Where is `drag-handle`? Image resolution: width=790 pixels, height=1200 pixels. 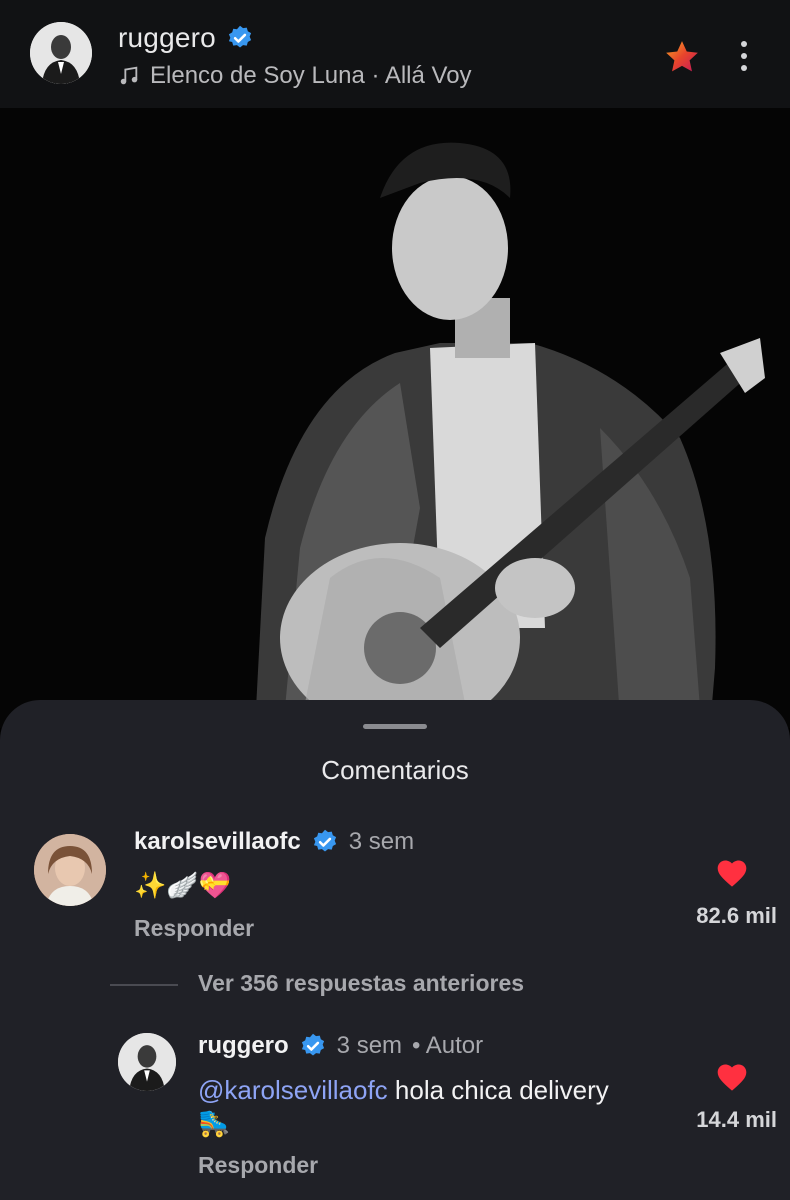 drag-handle is located at coordinates (395, 726).